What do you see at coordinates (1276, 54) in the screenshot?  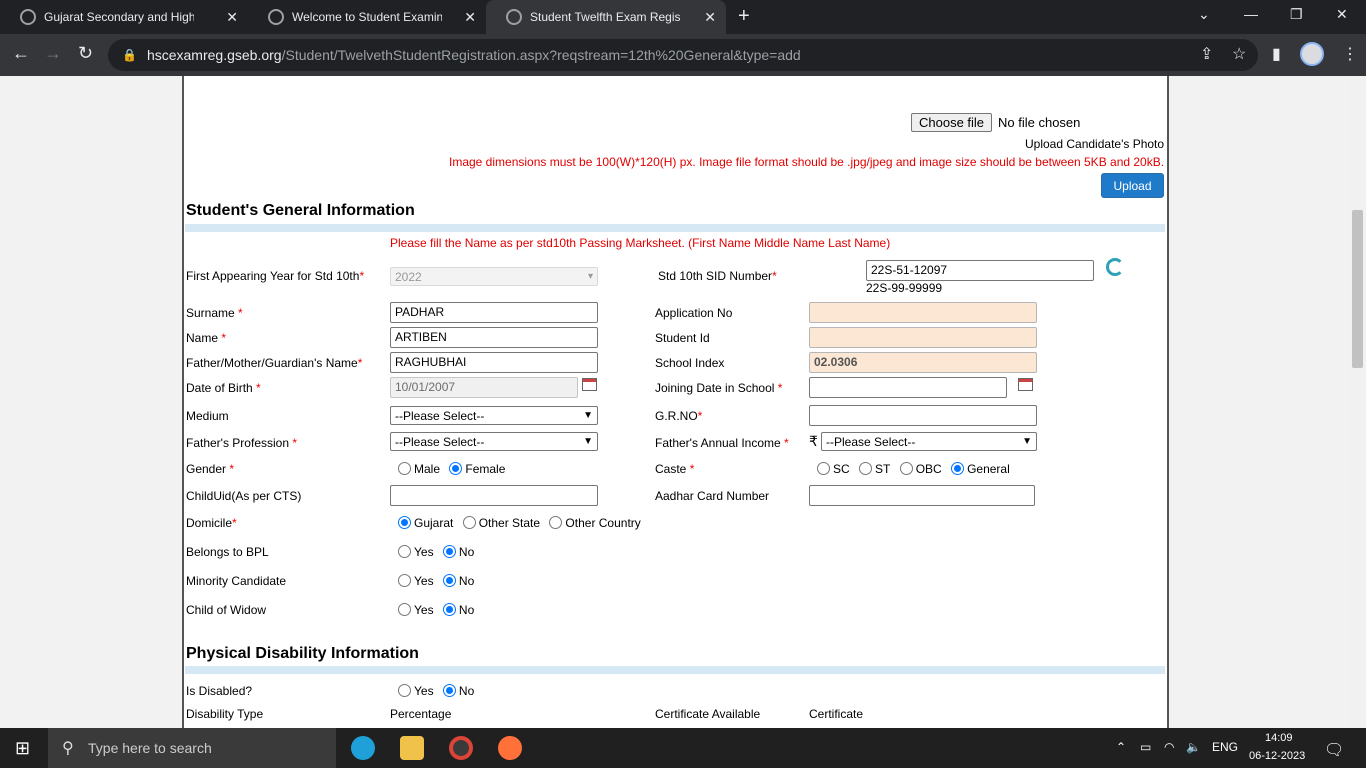 I see `side-panel-icon: ▮` at bounding box center [1276, 54].